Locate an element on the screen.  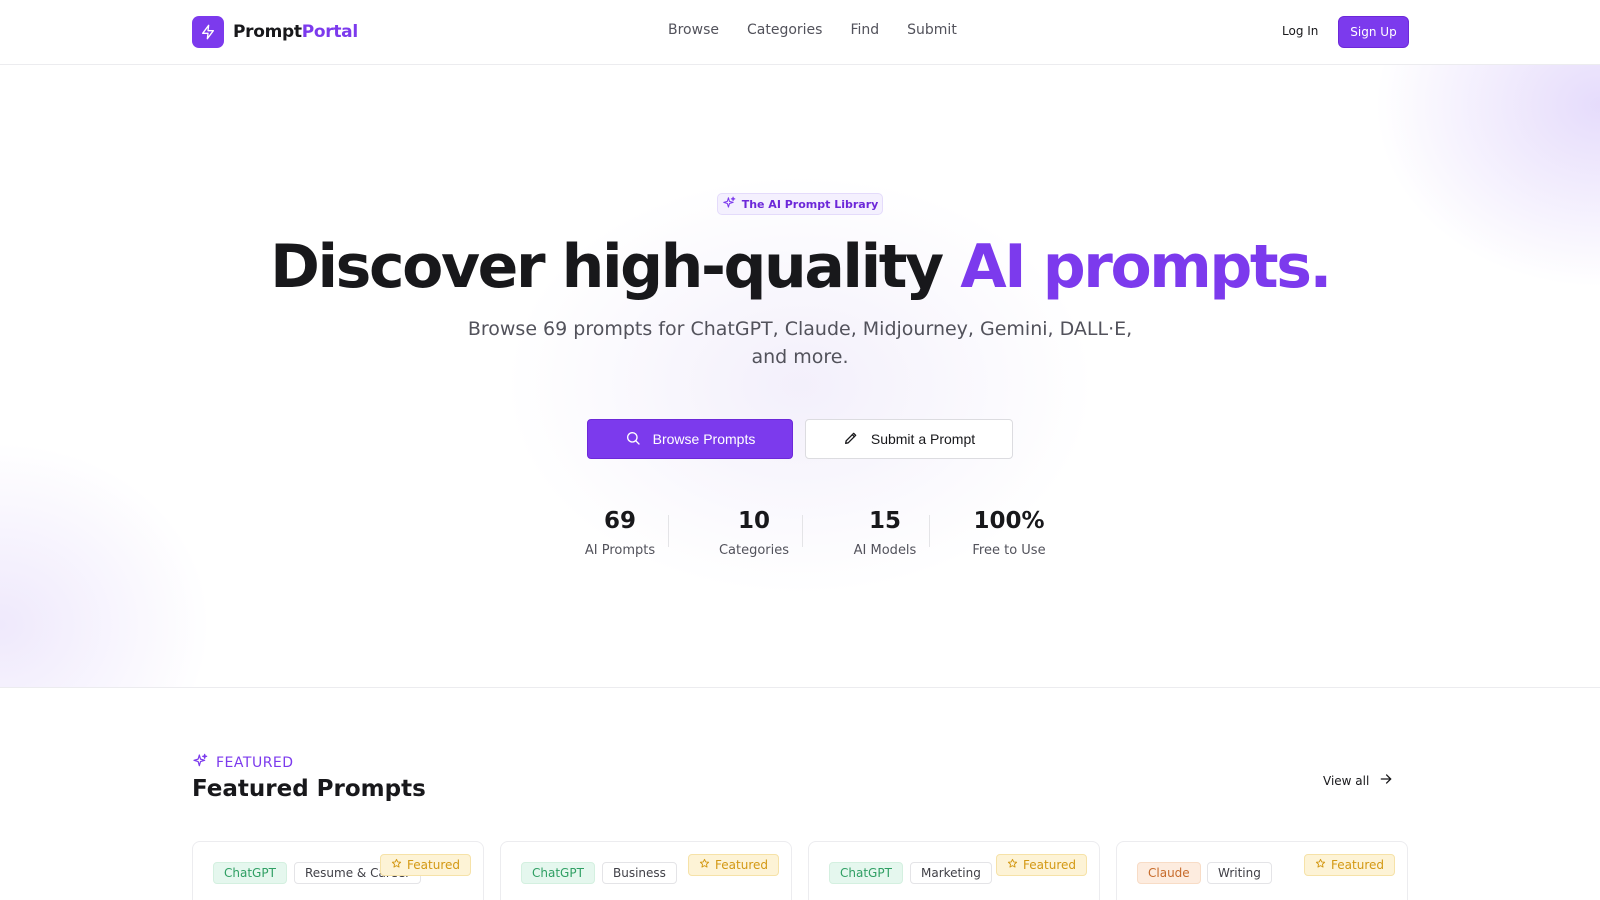
stat-value: 69 is located at coordinates (619, 521).